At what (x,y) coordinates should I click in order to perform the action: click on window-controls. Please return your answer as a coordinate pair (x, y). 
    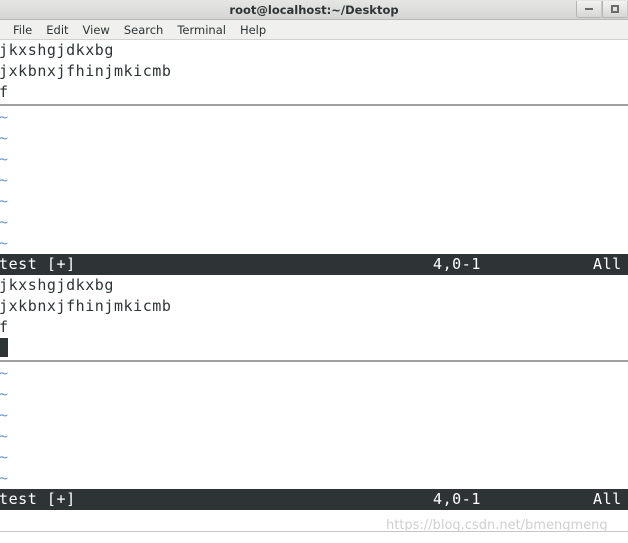
    Looking at the image, I should click on (602, 10).